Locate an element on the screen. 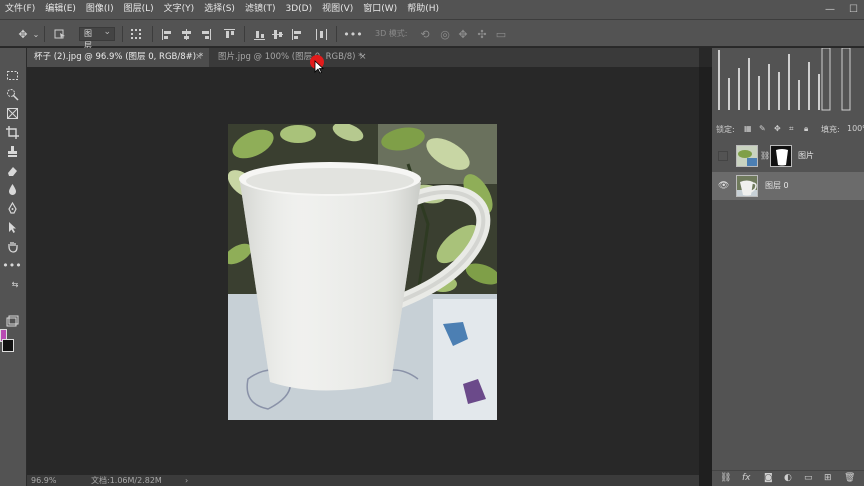 The image size is (864, 486). status-bar: 96.9% 文档:1.06M/2.82M › is located at coordinates (363, 480).